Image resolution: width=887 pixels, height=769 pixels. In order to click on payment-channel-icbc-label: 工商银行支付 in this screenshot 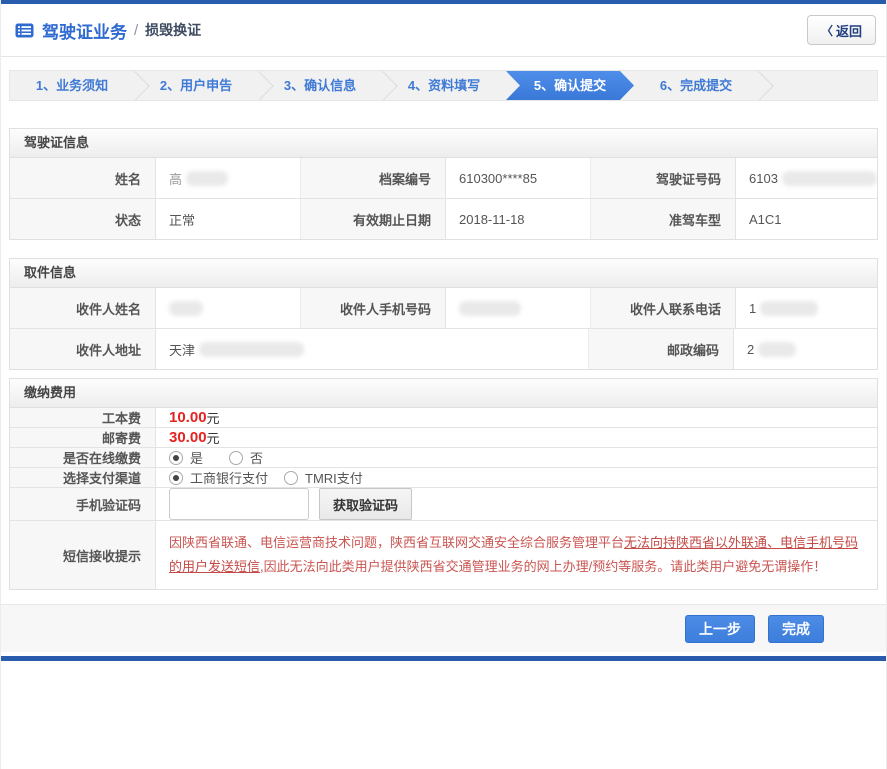, I will do `click(229, 477)`.